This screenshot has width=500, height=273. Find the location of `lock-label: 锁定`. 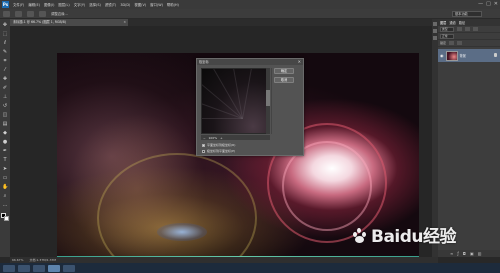

lock-label: 锁定 is located at coordinates (443, 43).